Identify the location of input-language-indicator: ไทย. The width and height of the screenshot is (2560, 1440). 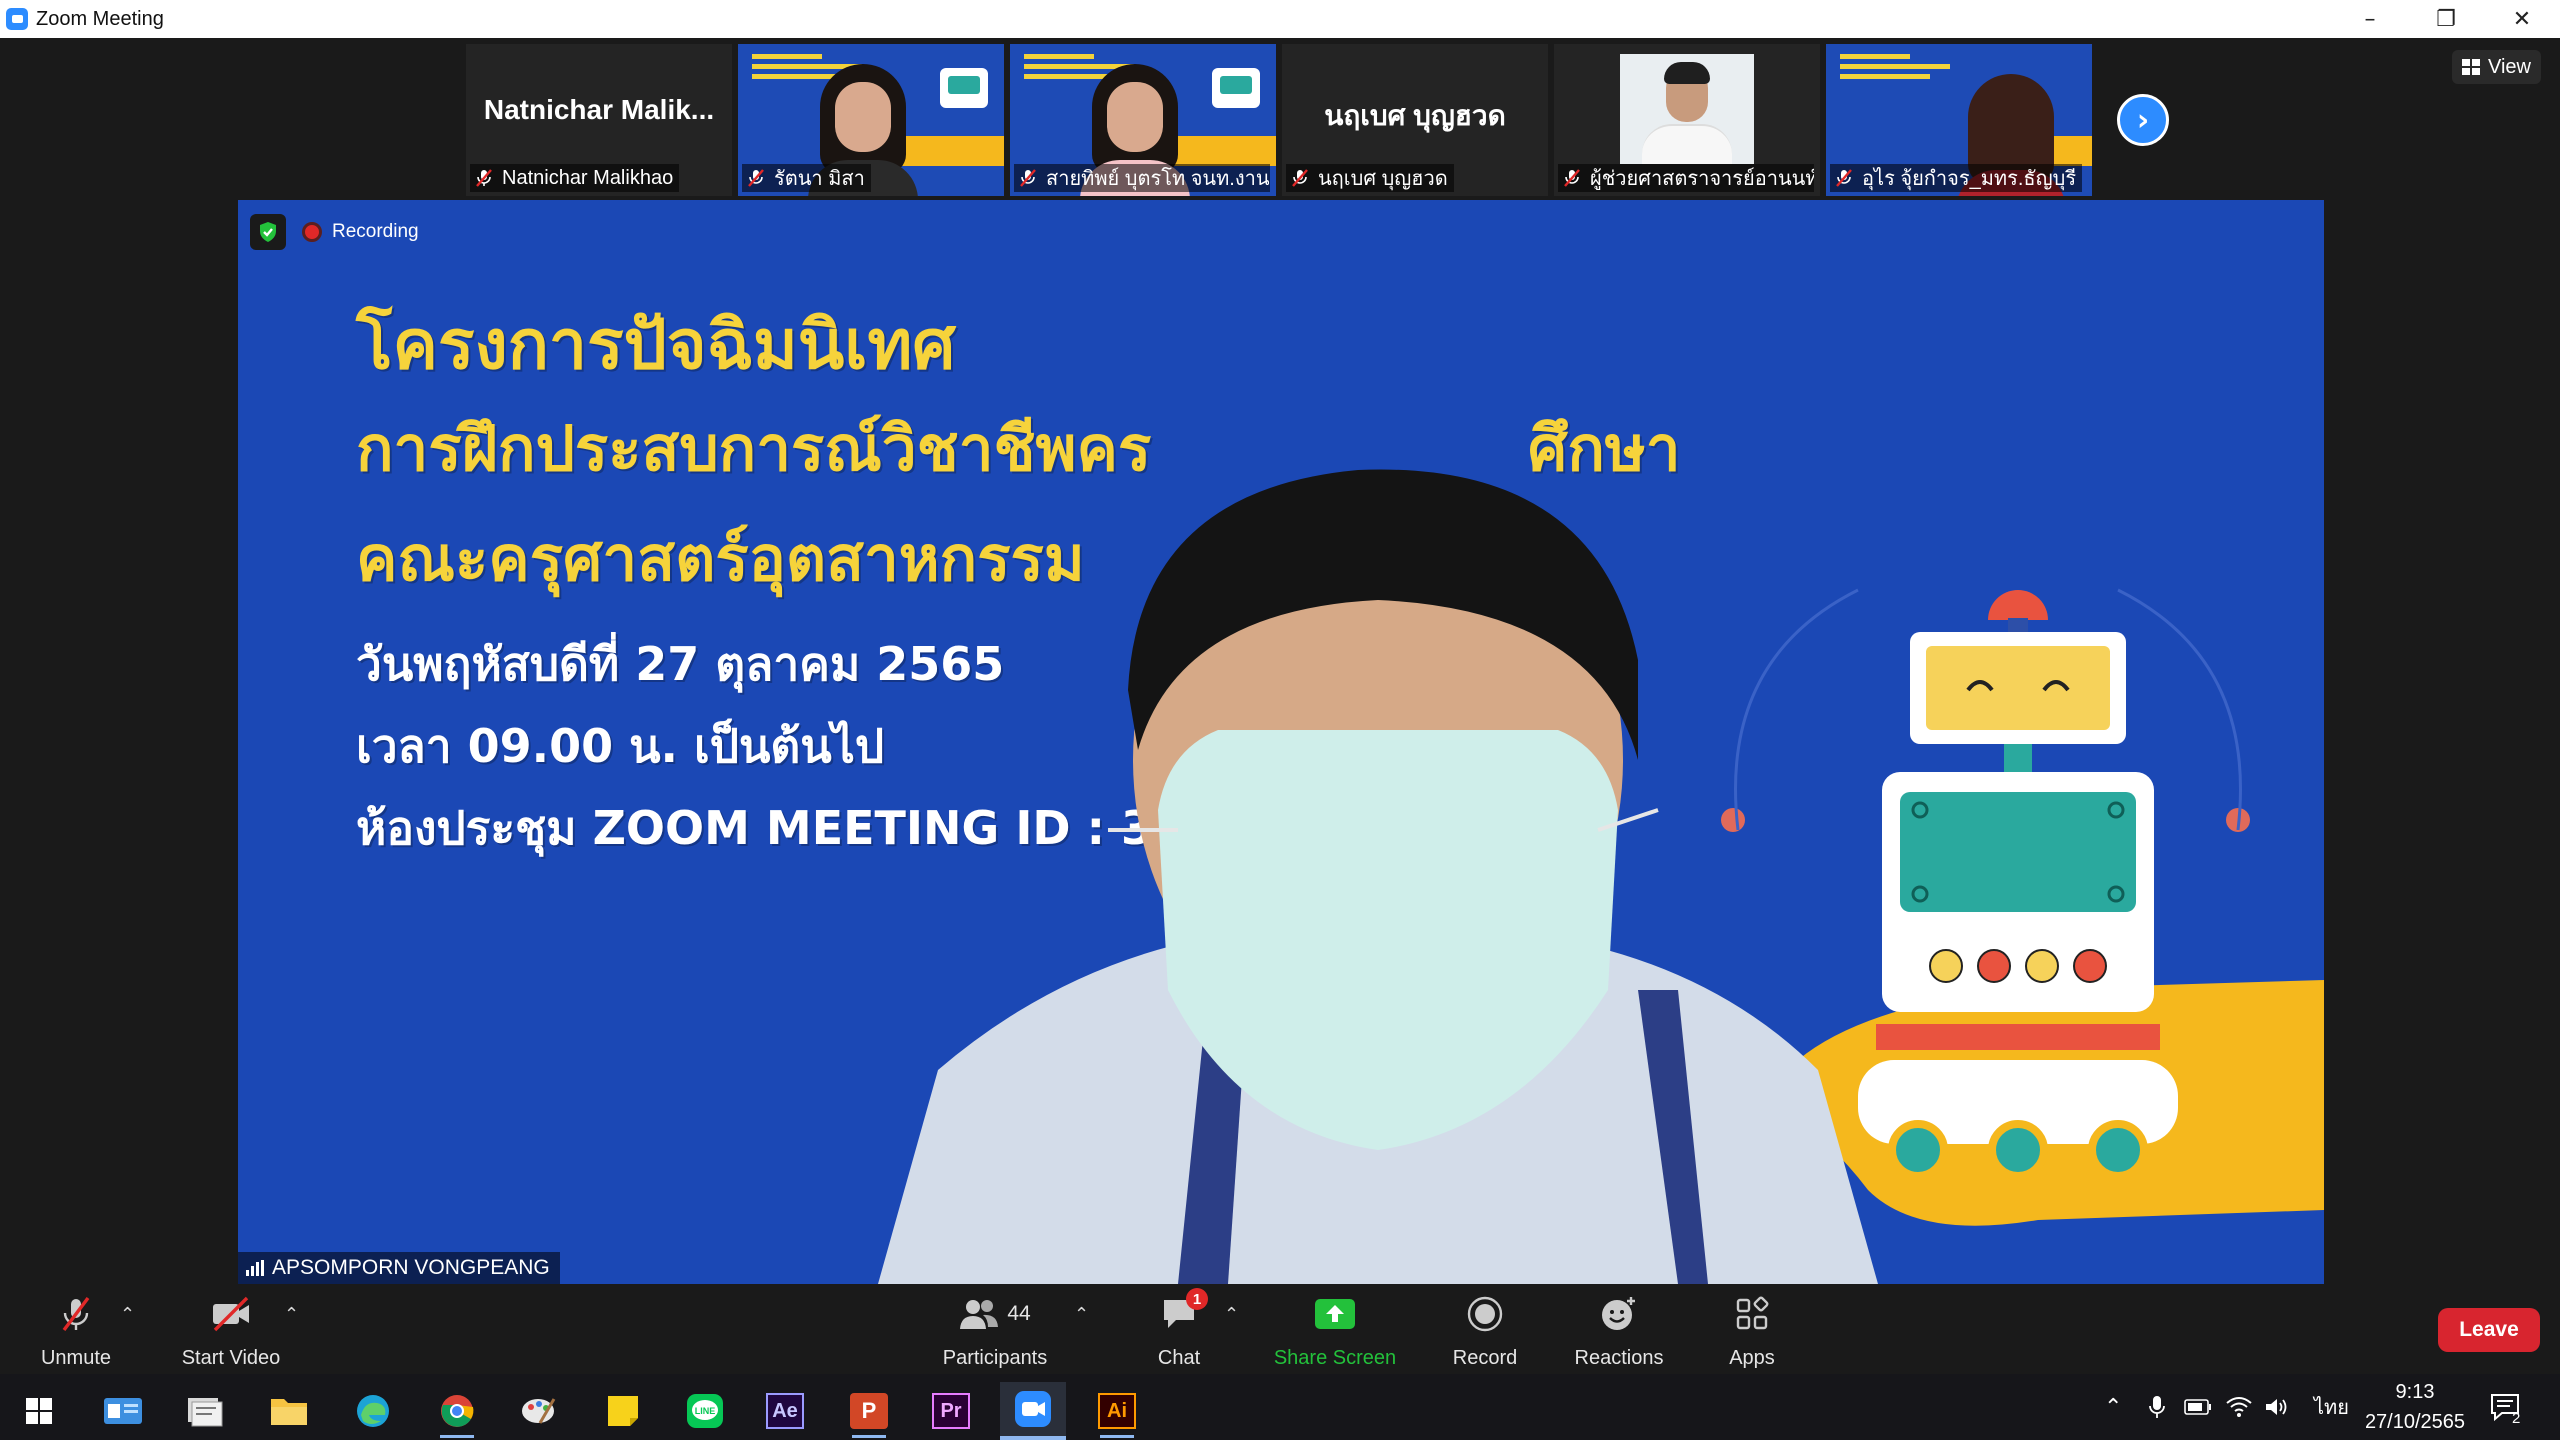
(2331, 1407).